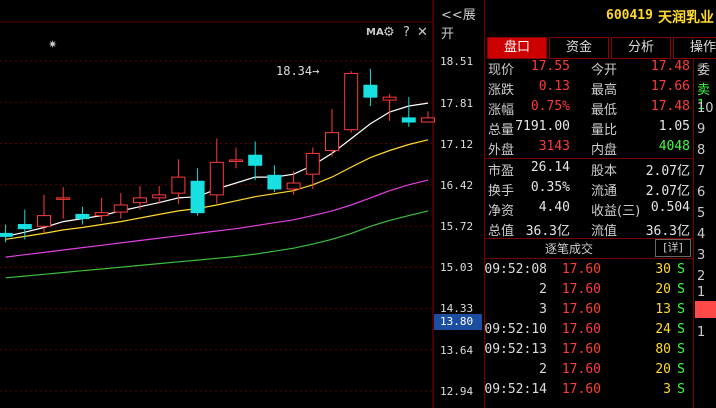 The height and width of the screenshot is (408, 716). Describe the element at coordinates (701, 129) in the screenshot. I see `orderbook-label: 9` at that location.